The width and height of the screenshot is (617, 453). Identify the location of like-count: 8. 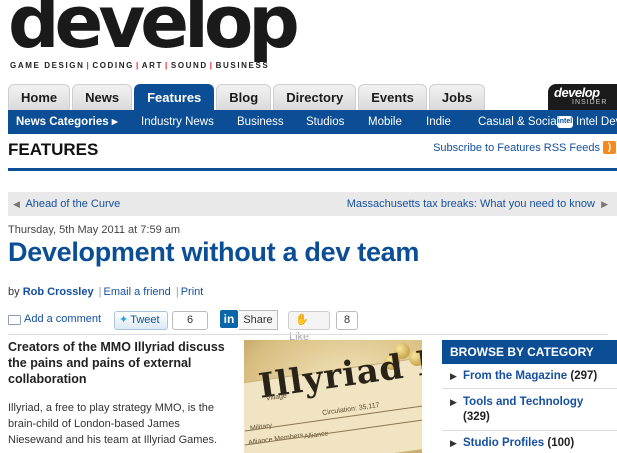
(347, 320).